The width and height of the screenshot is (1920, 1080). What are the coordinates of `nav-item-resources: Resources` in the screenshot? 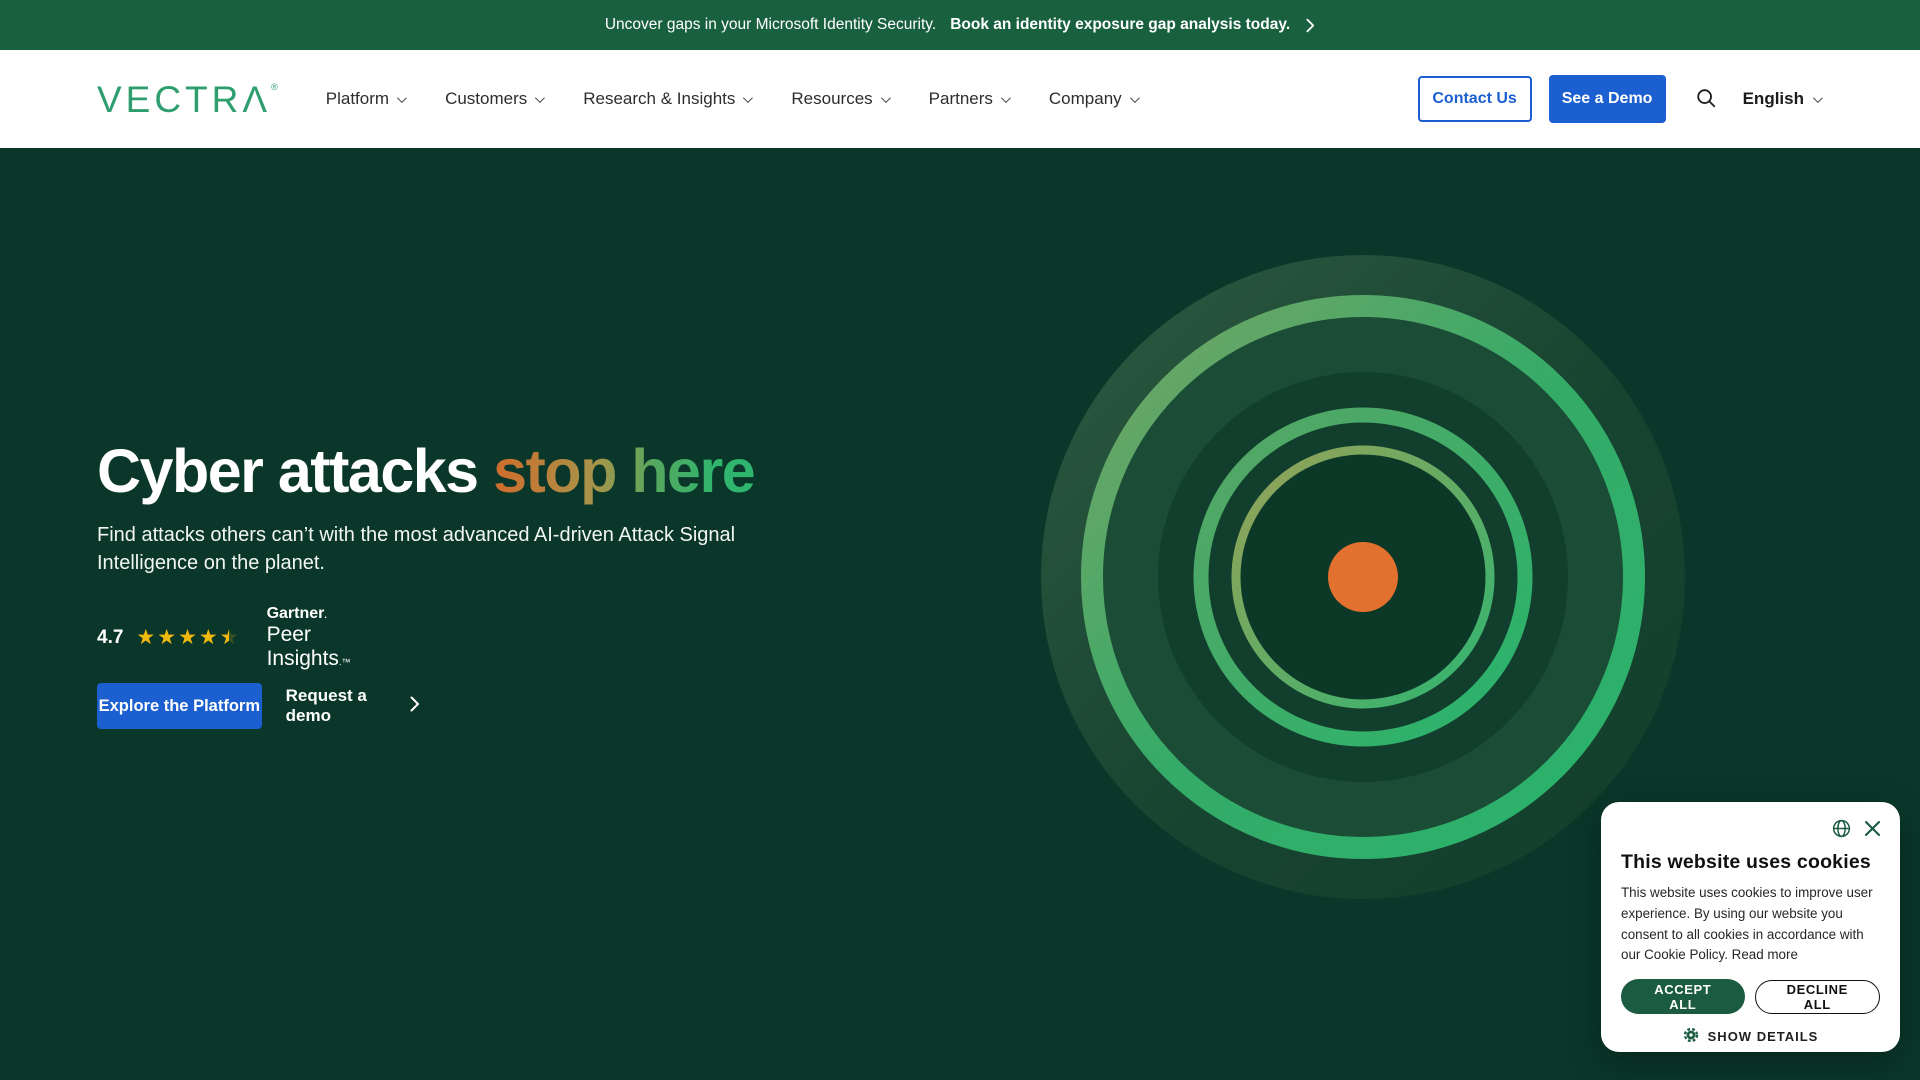 It's located at (841, 99).